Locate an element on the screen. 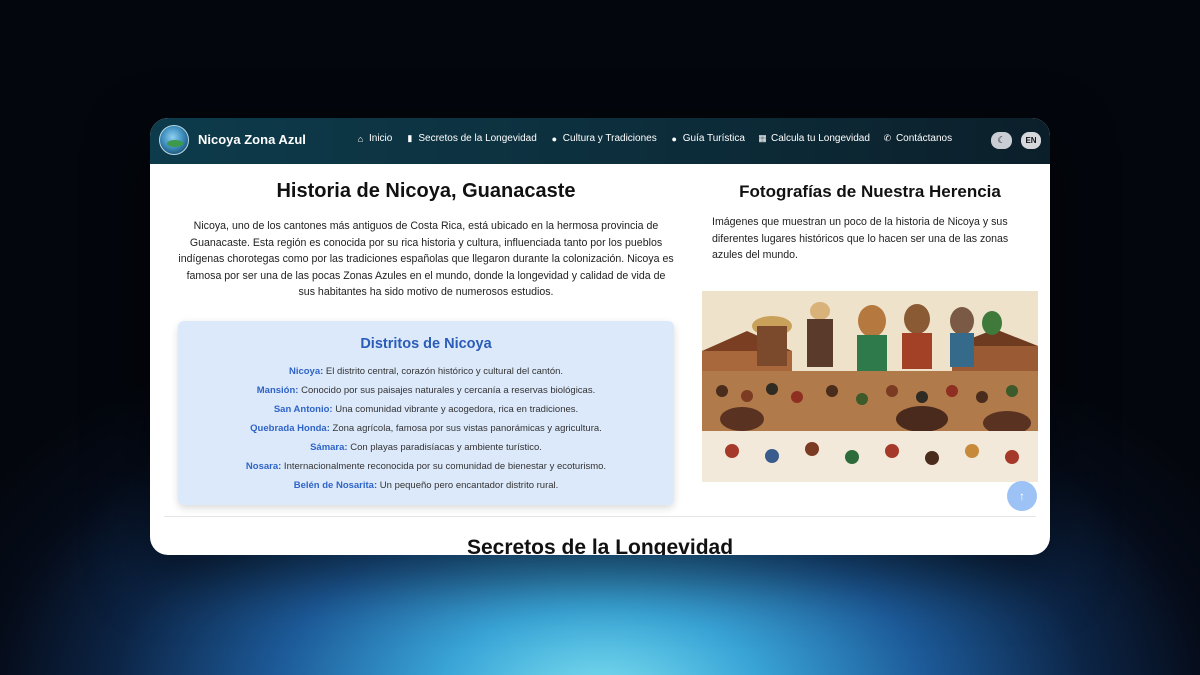 This screenshot has width=1200, height=675. nav-item-contactanos: ✆ Contáctanos is located at coordinates (917, 138).